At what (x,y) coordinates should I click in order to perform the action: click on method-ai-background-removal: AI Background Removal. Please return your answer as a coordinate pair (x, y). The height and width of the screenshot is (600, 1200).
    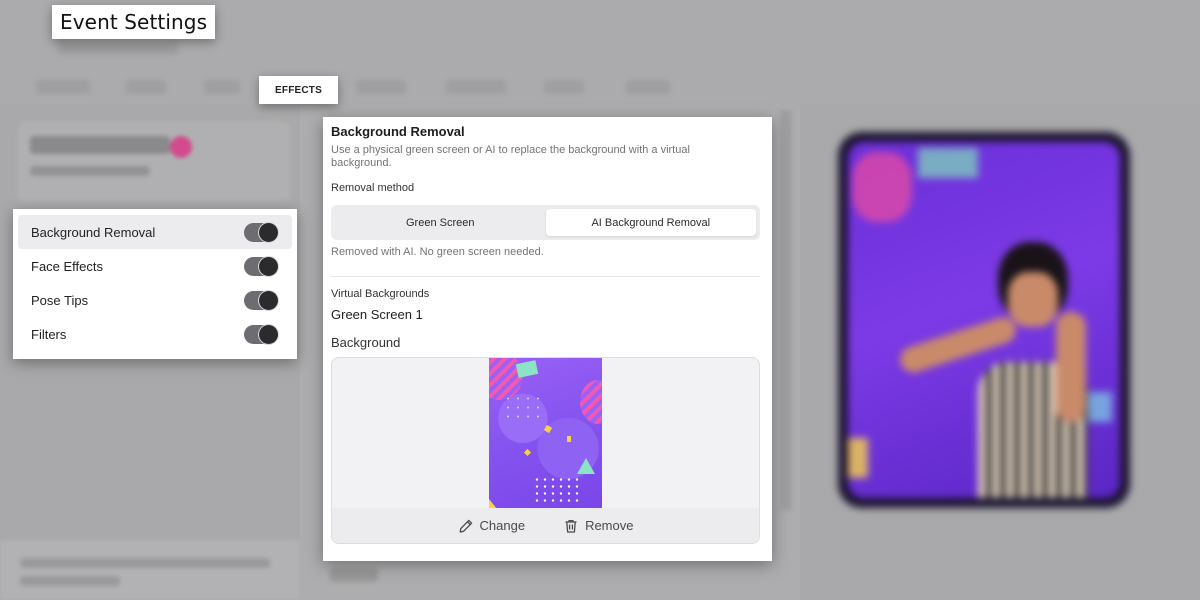
    Looking at the image, I should click on (650, 222).